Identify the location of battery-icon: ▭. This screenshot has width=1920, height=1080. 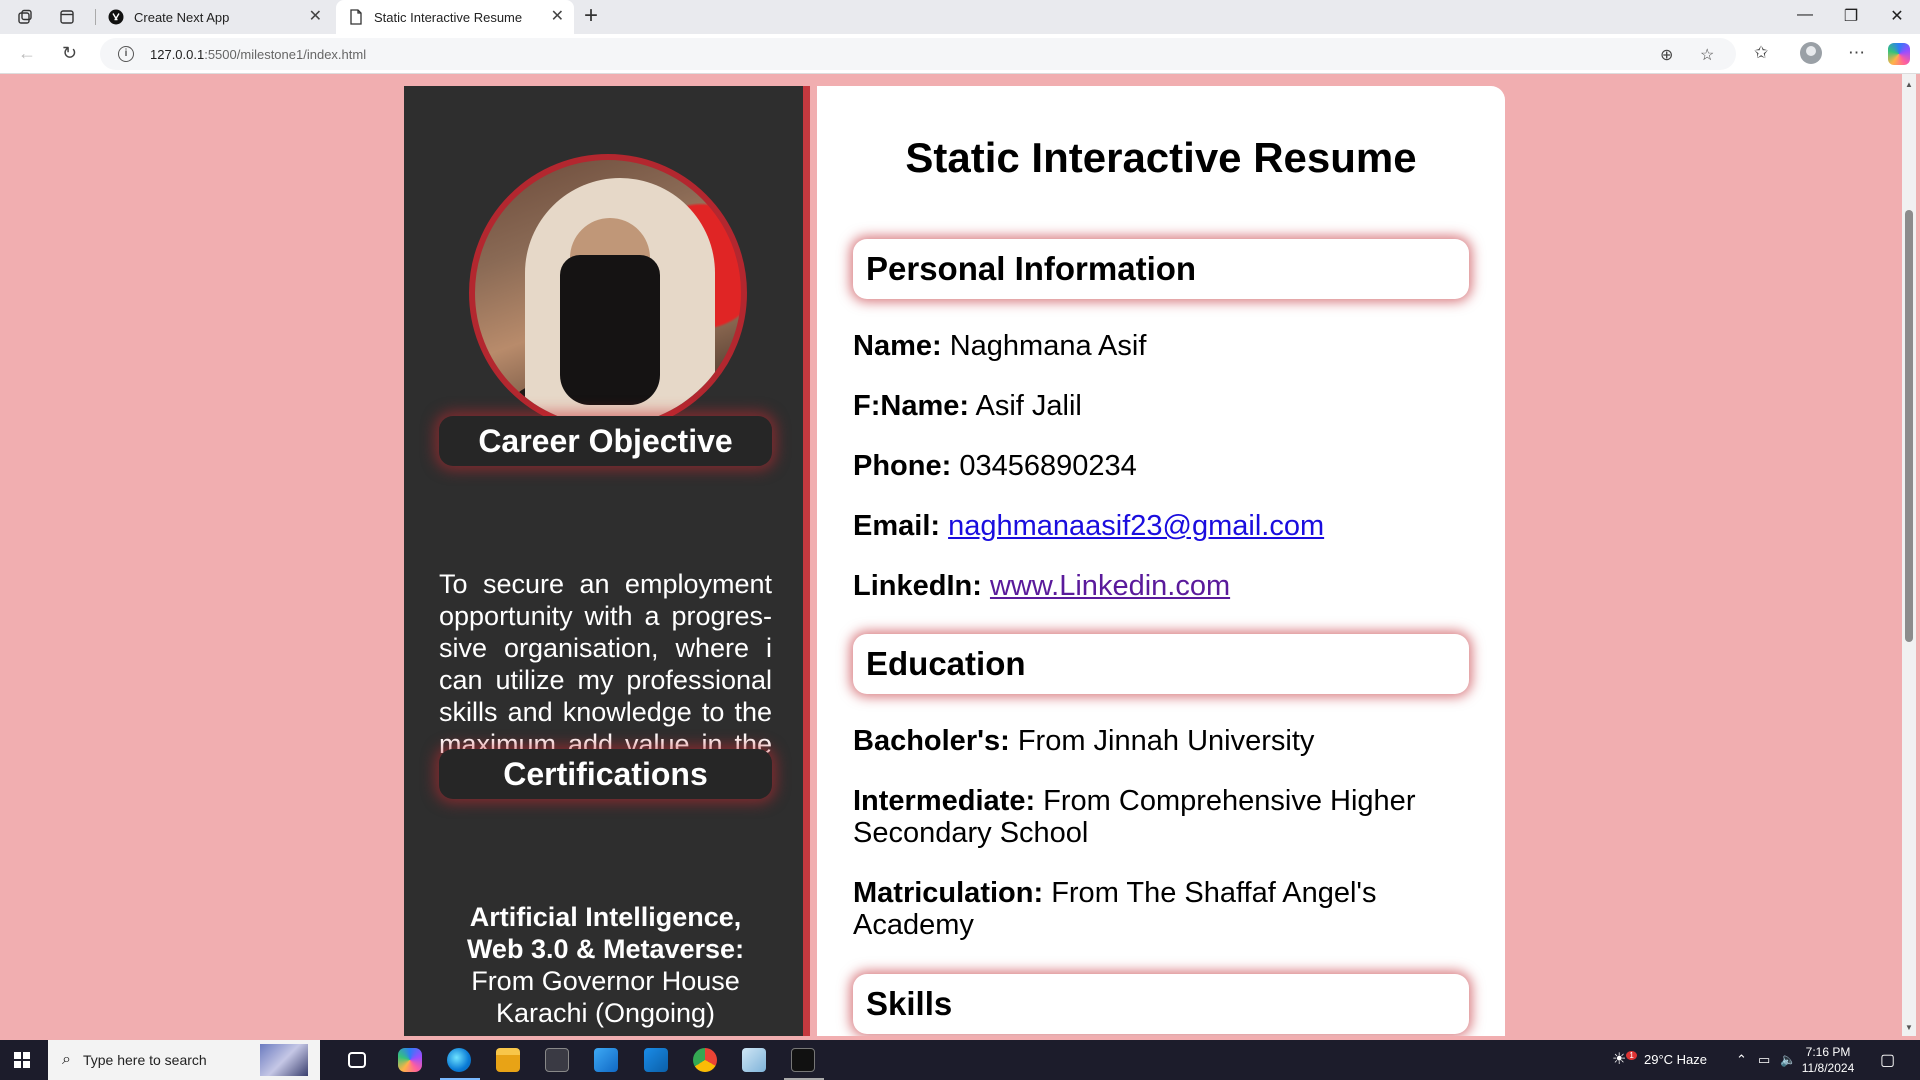
(1764, 1060).